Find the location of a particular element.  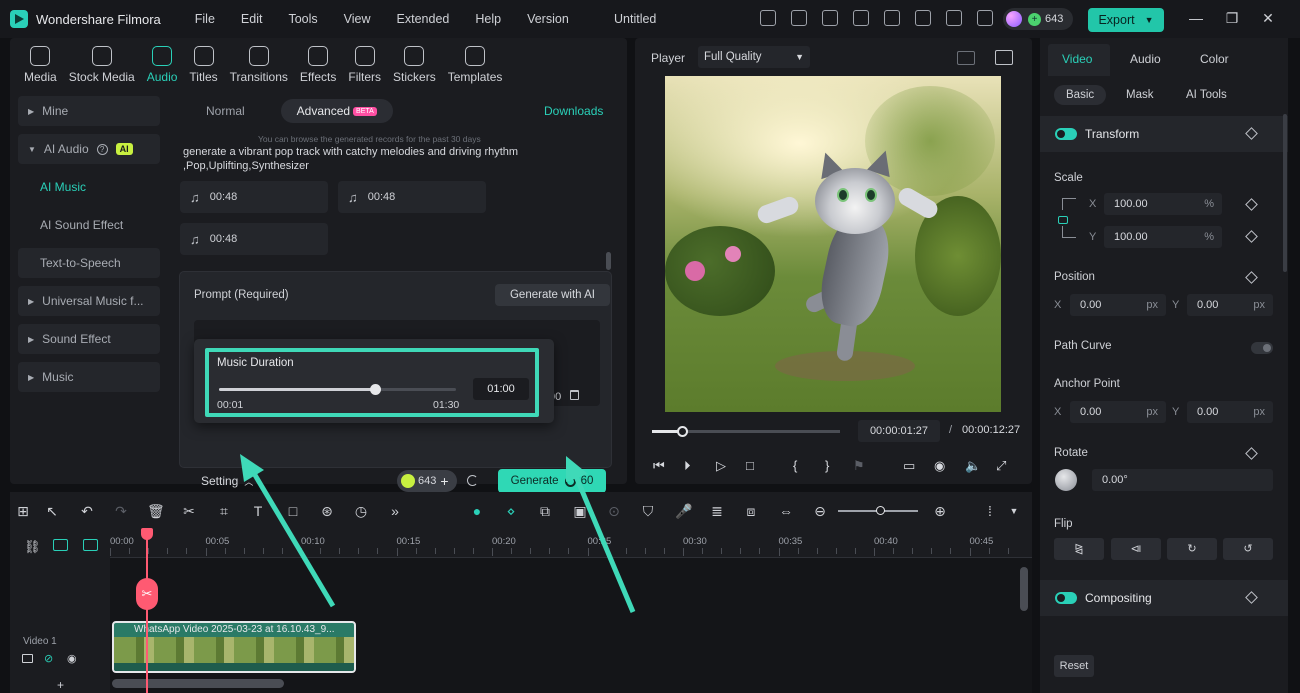

tab-normal: Normal is located at coordinates (225, 111).